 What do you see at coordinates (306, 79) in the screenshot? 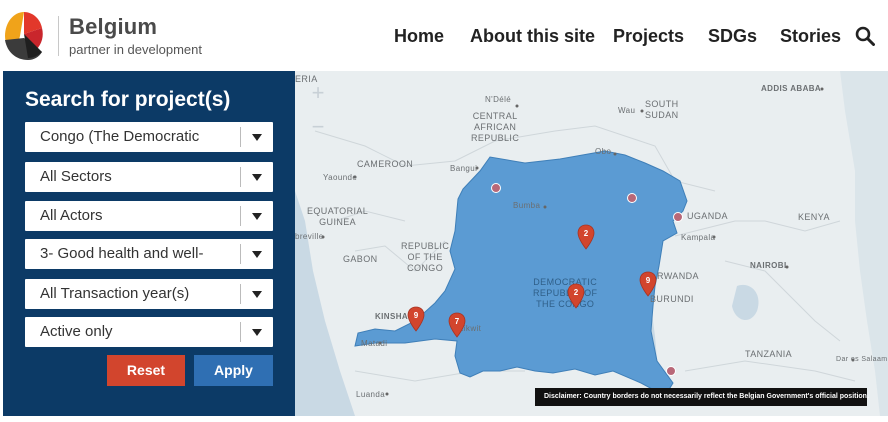
I see `map-label: ERIA` at bounding box center [306, 79].